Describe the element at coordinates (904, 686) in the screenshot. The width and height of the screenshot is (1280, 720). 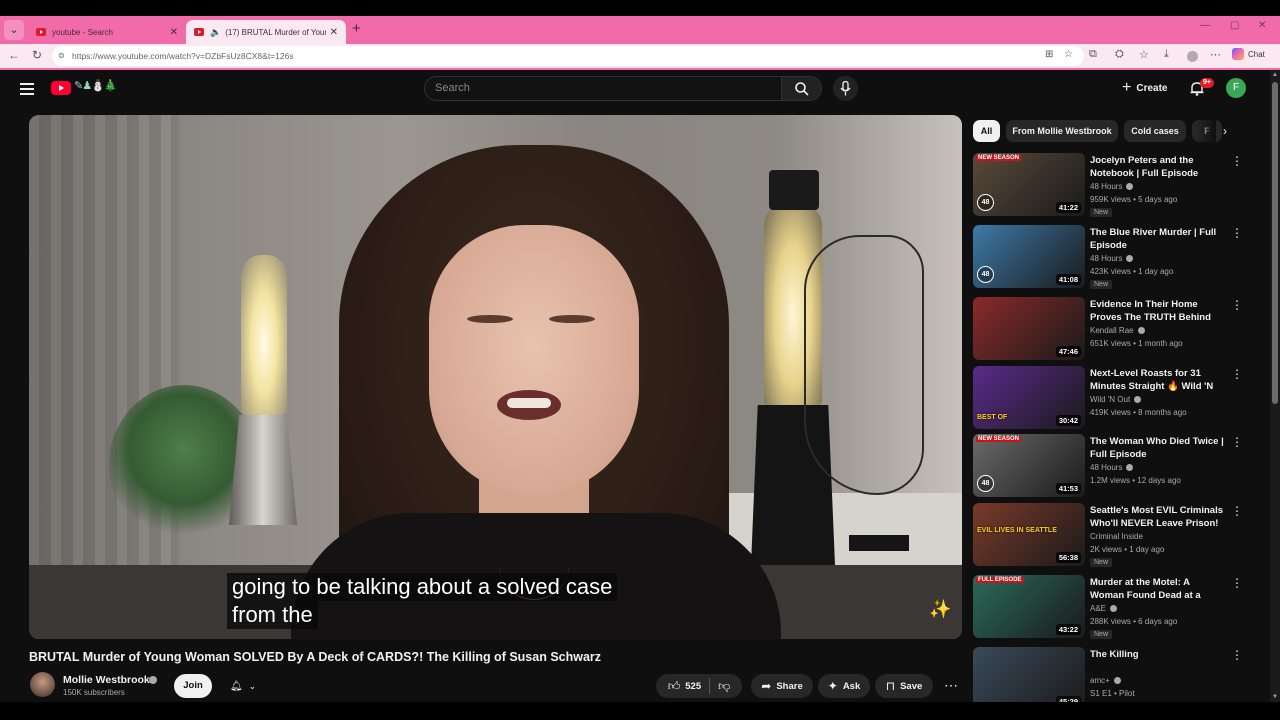
I see `save-button: ⊓ Save` at that location.